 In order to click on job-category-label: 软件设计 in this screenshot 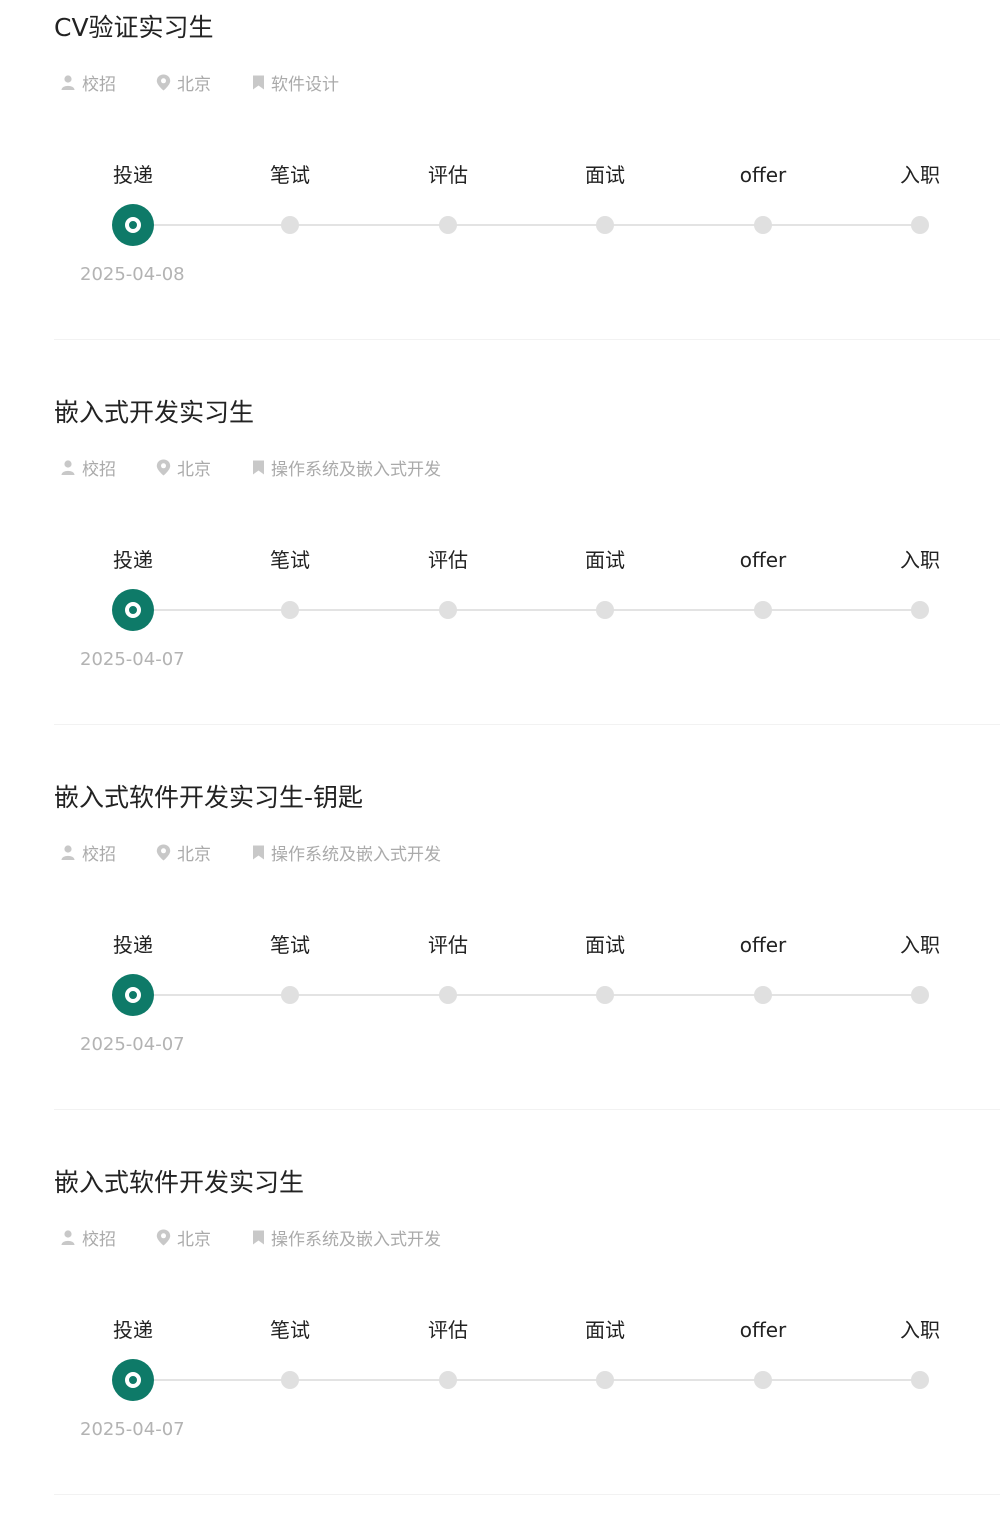, I will do `click(305, 84)`.